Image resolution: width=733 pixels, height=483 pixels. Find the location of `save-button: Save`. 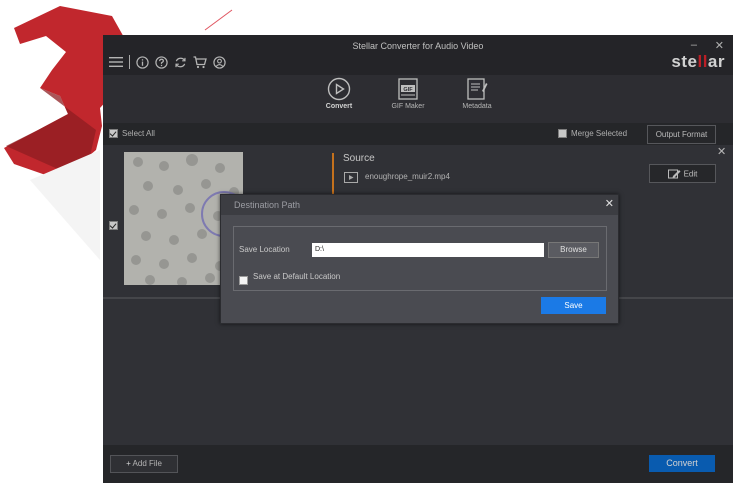

save-button: Save is located at coordinates (573, 305).